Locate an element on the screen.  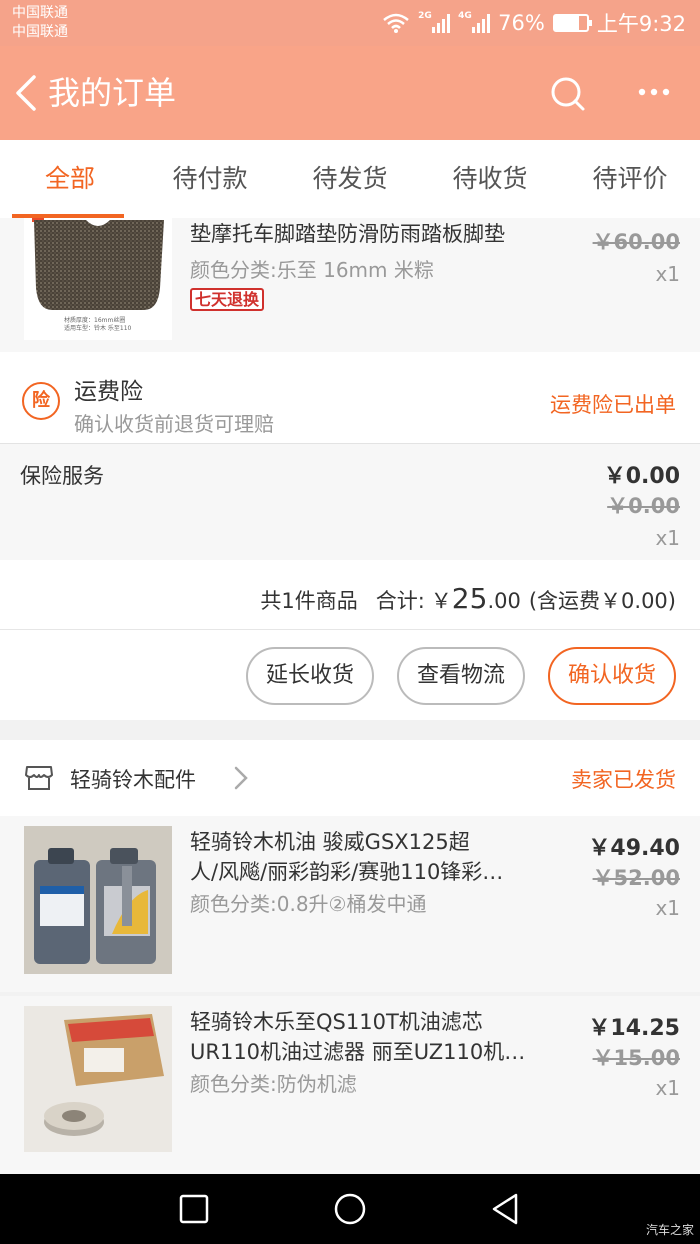
shop-header: 轻骑铃木配件 卖家已发货 is located at coordinates (350, 778).